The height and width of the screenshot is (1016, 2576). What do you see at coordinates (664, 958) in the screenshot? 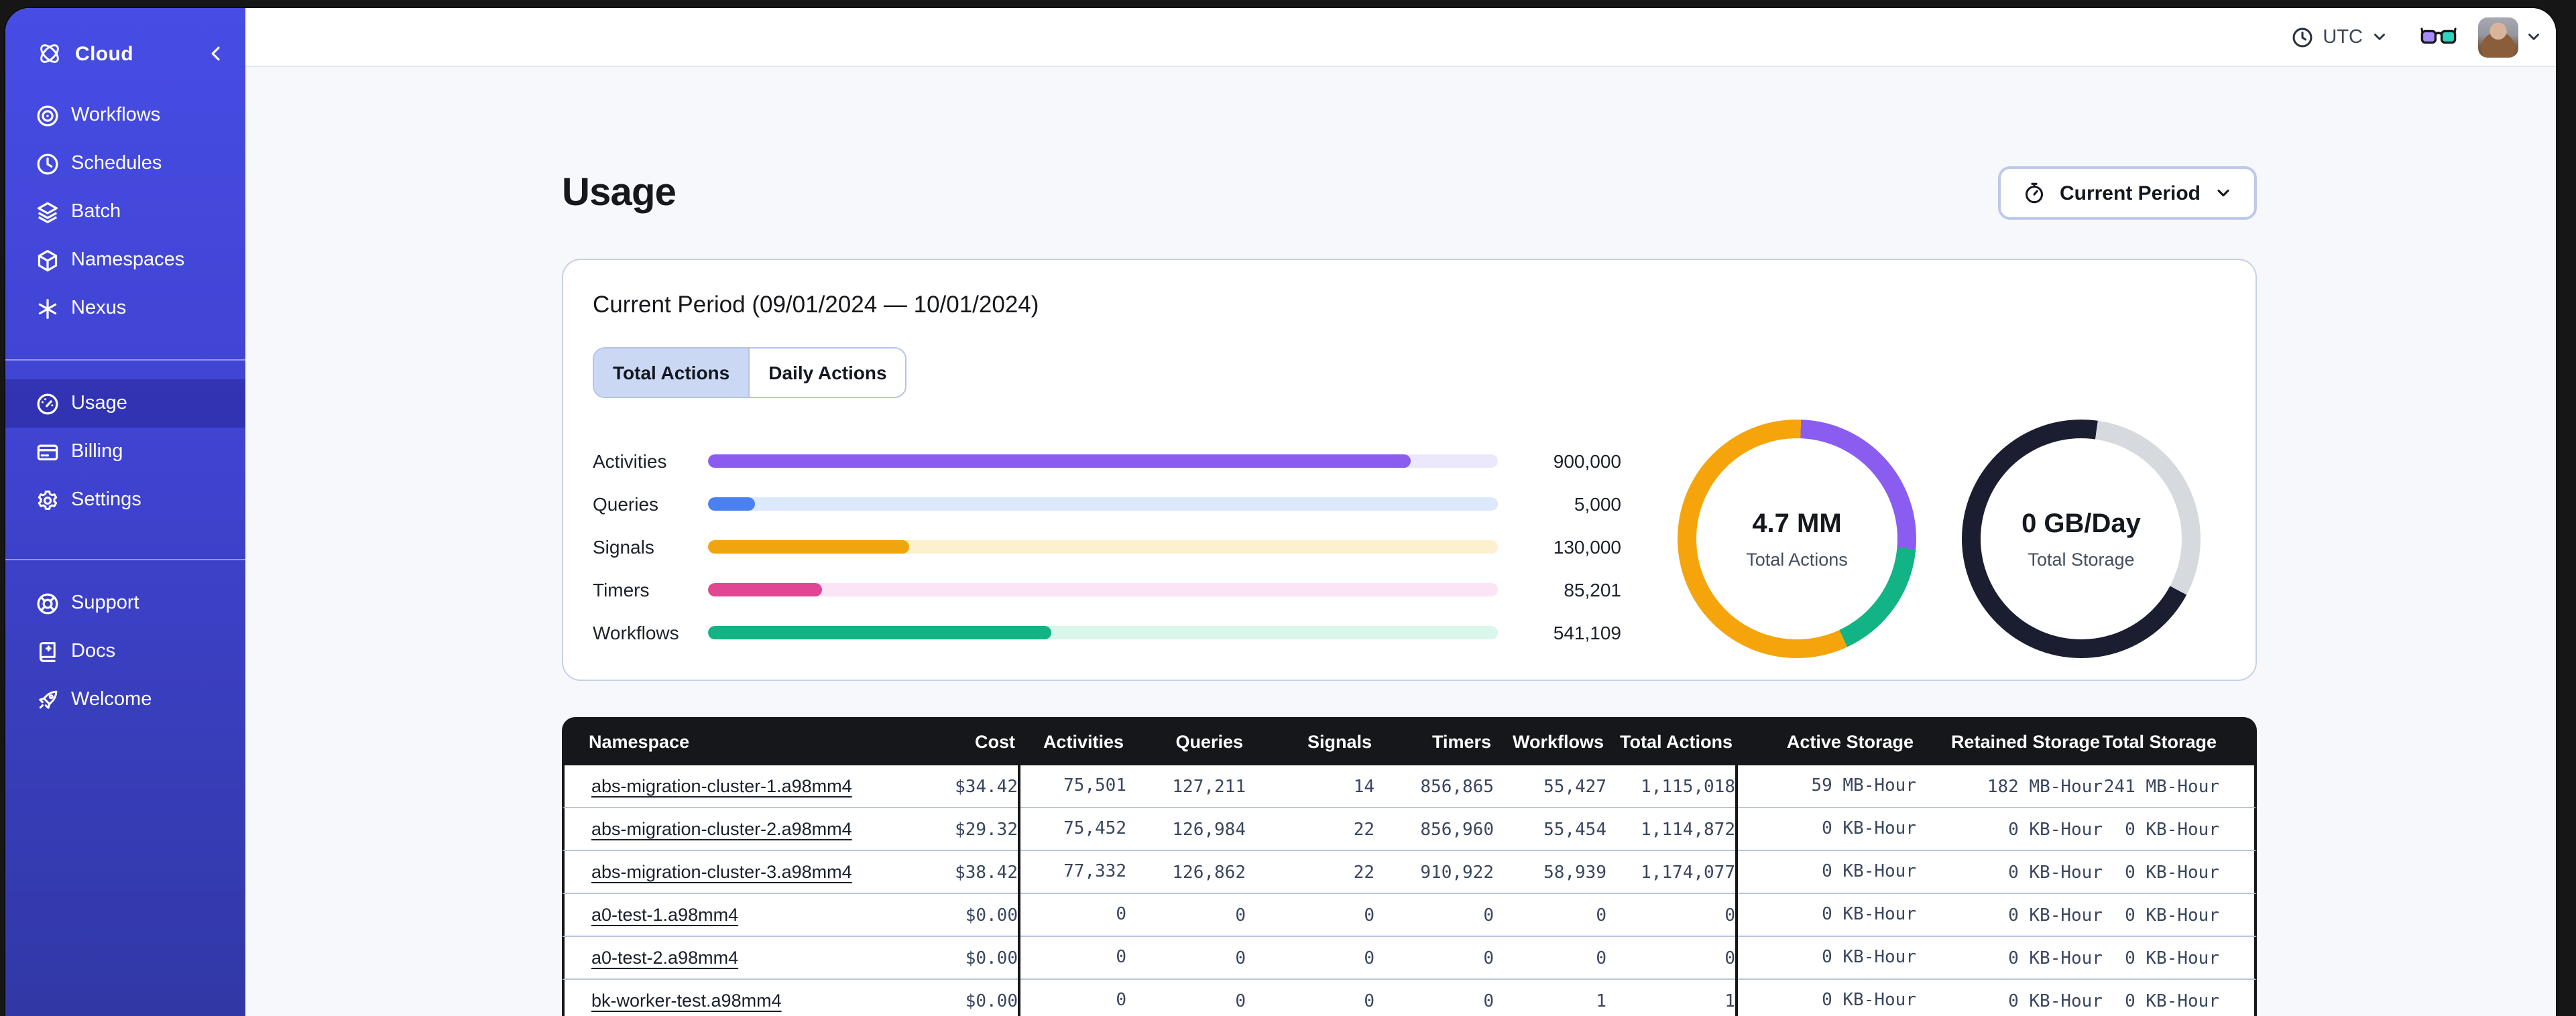
I see `namespace-link: a0-test-2.a98mm4` at bounding box center [664, 958].